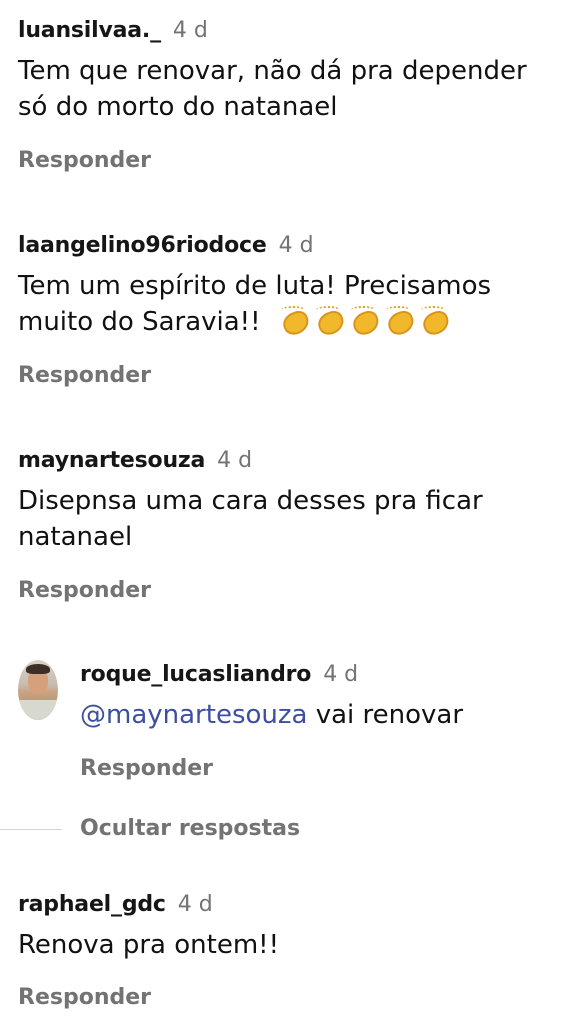  I want to click on comment-username: roque_lucasliandro, so click(195, 674).